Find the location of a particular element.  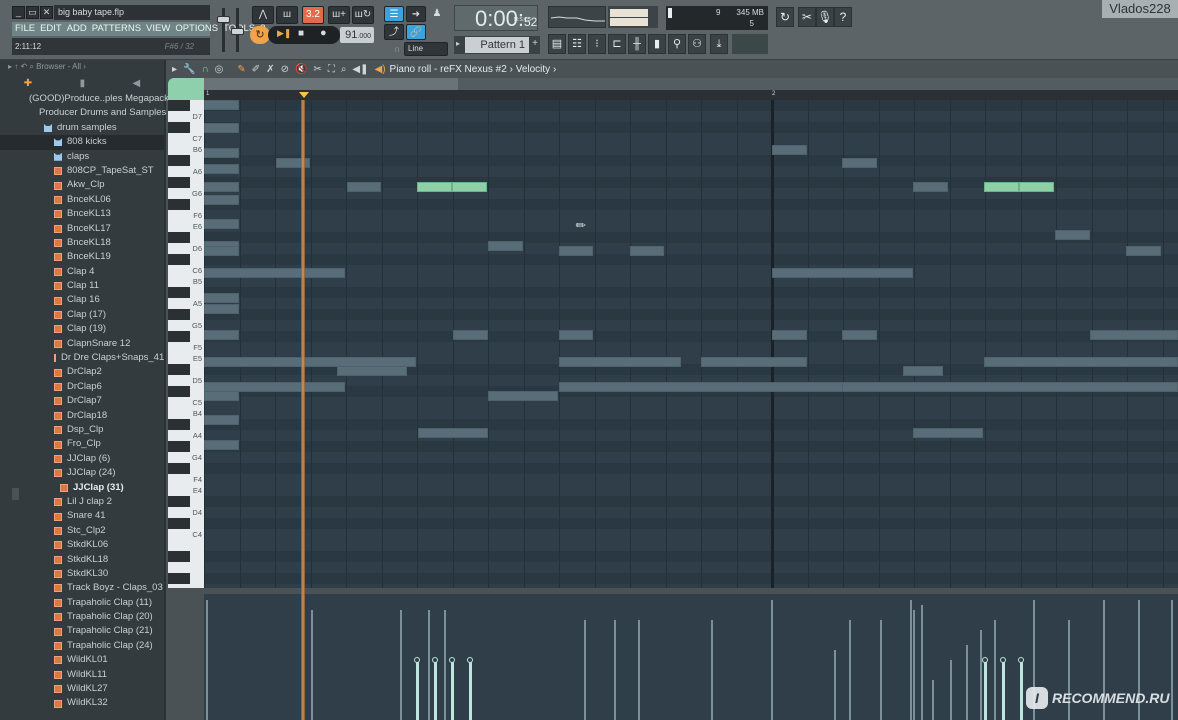

link-button: 🔗 is located at coordinates (416, 32).